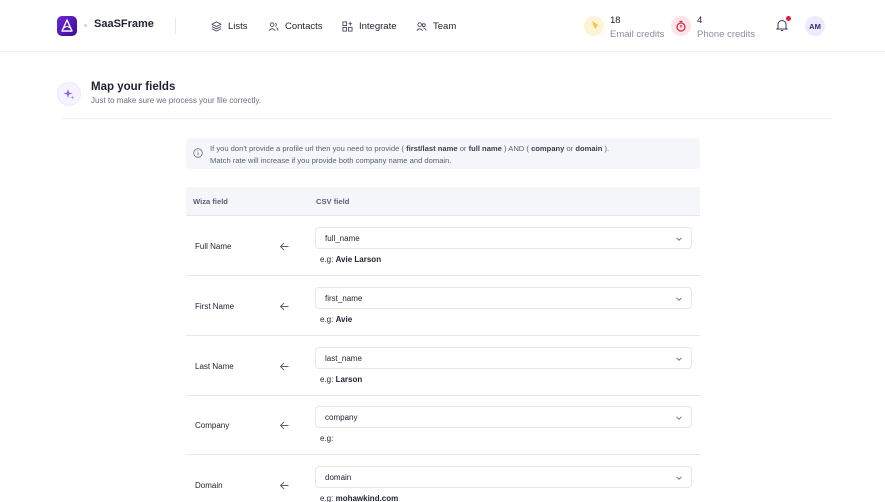 This screenshot has height=502, width=885. Describe the element at coordinates (338, 477) in the screenshot. I see `csv-field-value: domain` at that location.